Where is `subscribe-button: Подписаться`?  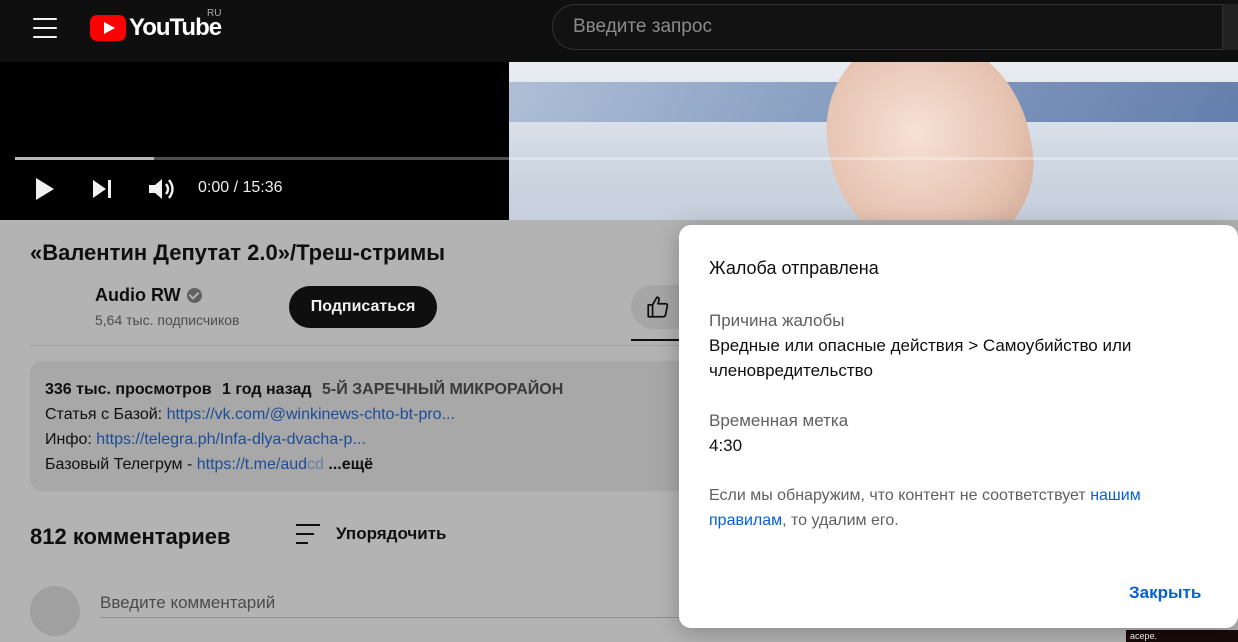
subscribe-button: Подписаться is located at coordinates (363, 307).